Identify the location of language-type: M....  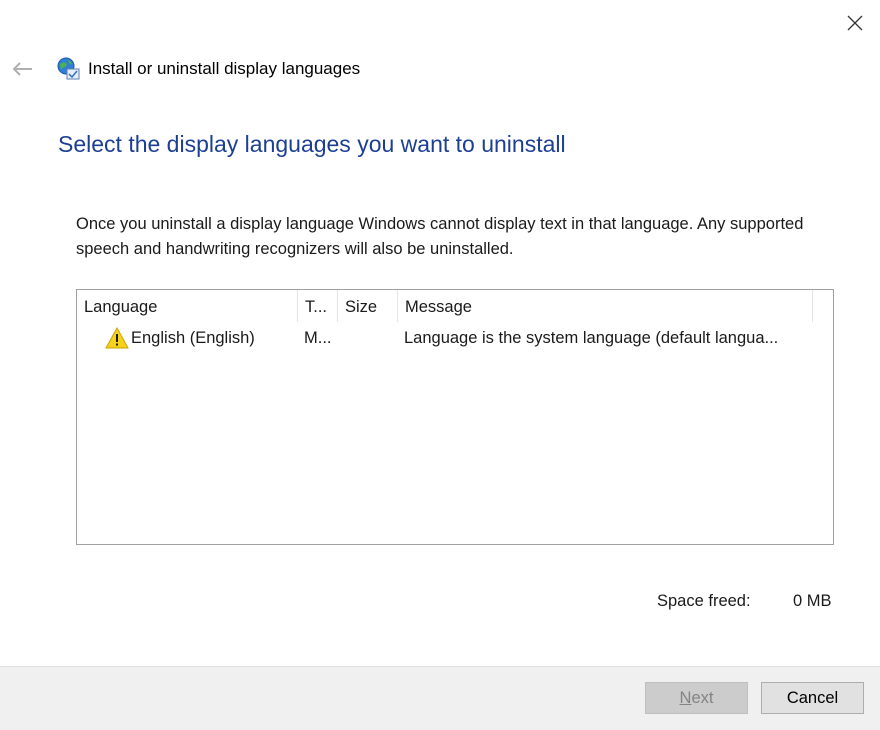
(318, 338).